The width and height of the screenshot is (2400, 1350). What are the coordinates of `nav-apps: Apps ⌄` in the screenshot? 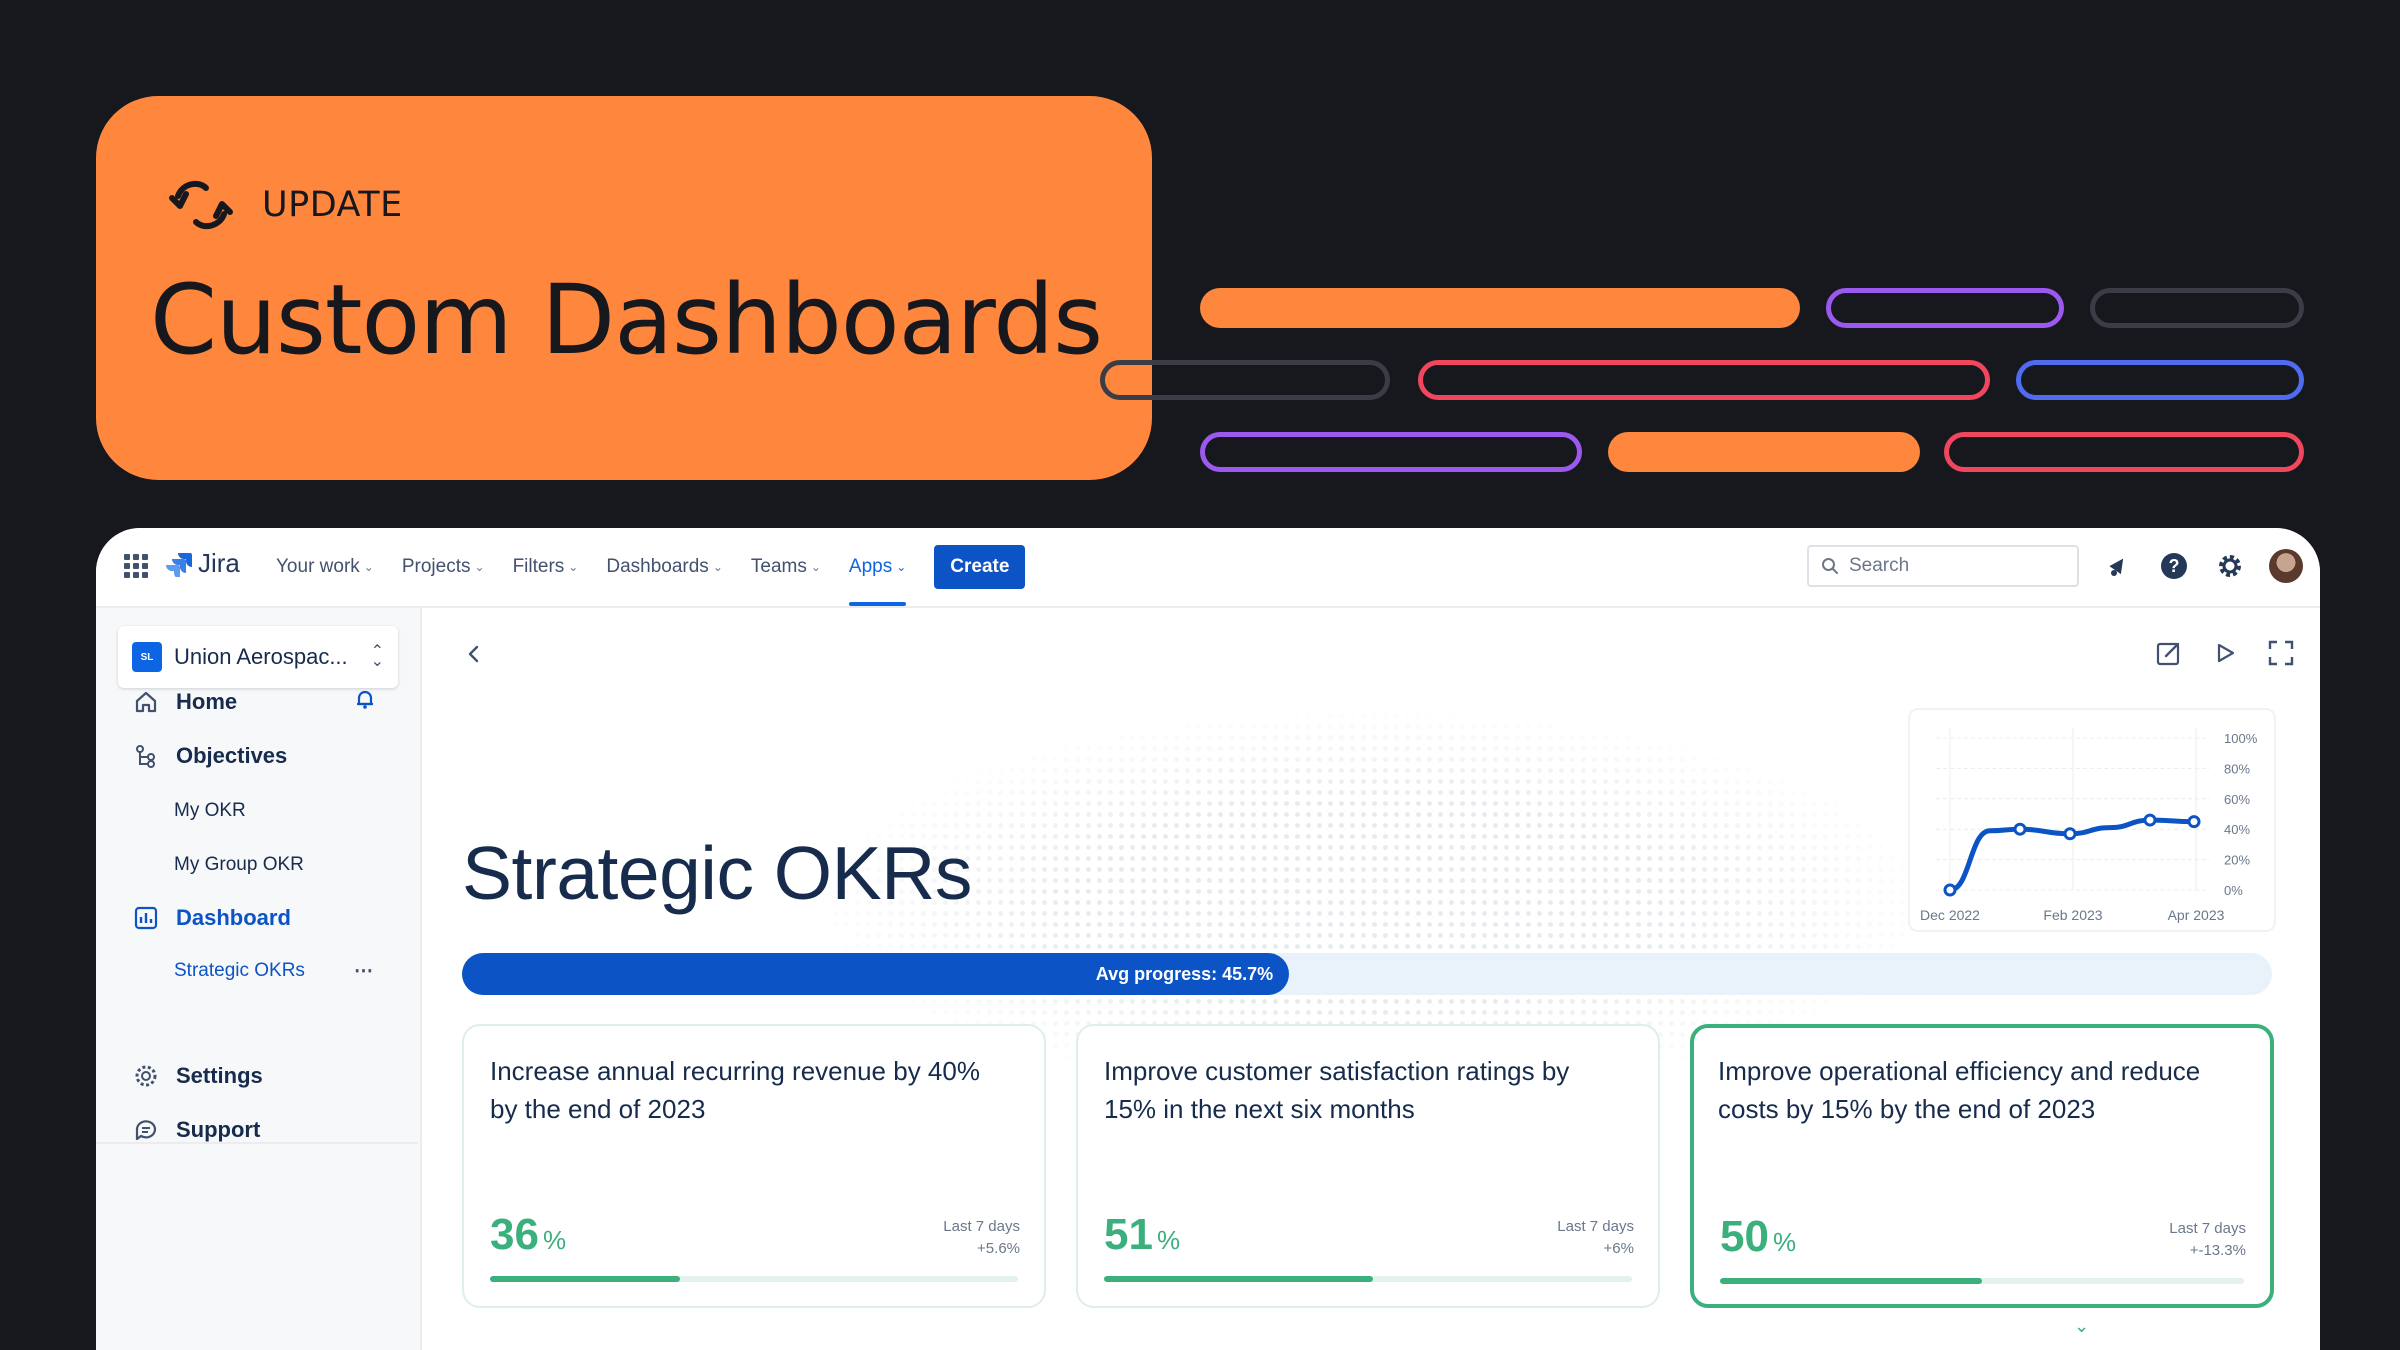 It's located at (877, 567).